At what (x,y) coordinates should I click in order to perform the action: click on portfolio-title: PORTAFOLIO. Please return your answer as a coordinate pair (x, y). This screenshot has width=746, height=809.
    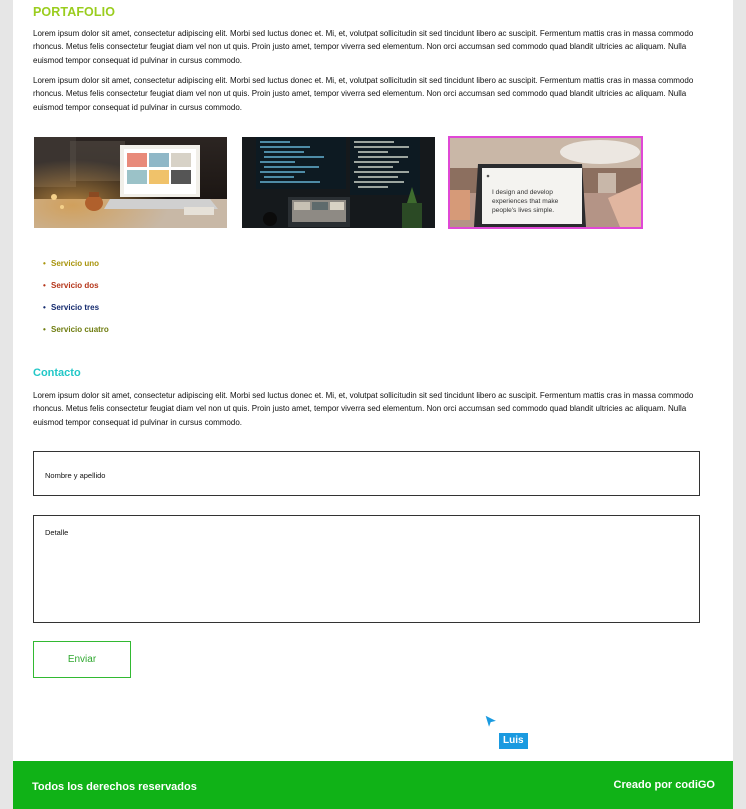
    Looking at the image, I should click on (74, 12).